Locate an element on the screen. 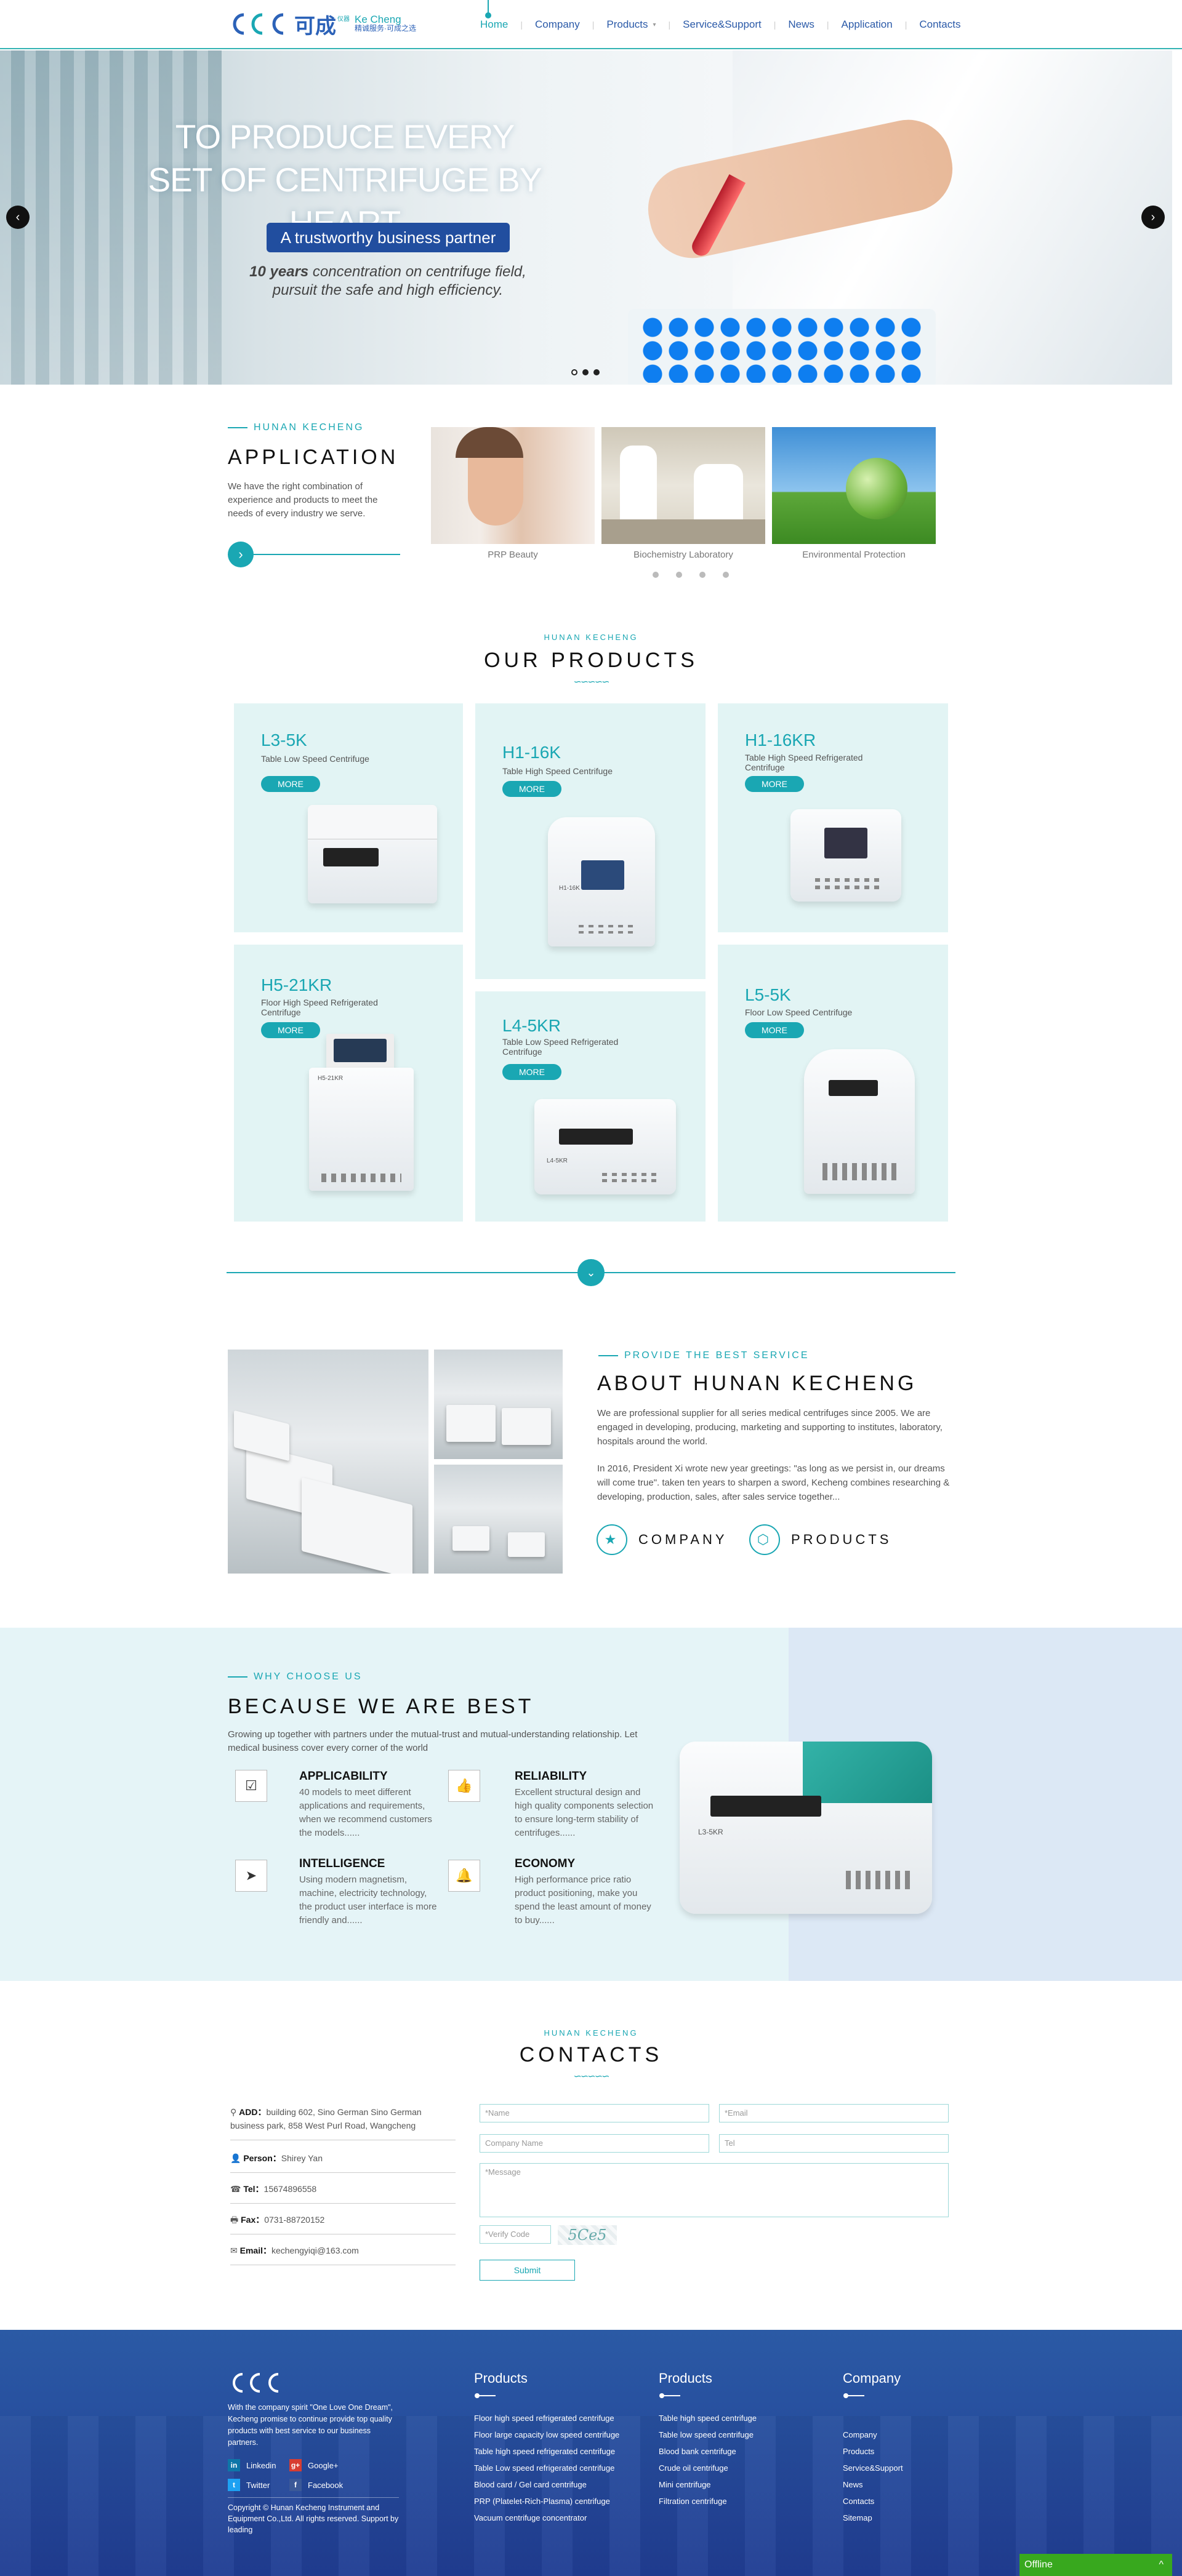 Image resolution: width=1182 pixels, height=2576 pixels. product-image-h1-16k: H1-16K is located at coordinates (601, 881).